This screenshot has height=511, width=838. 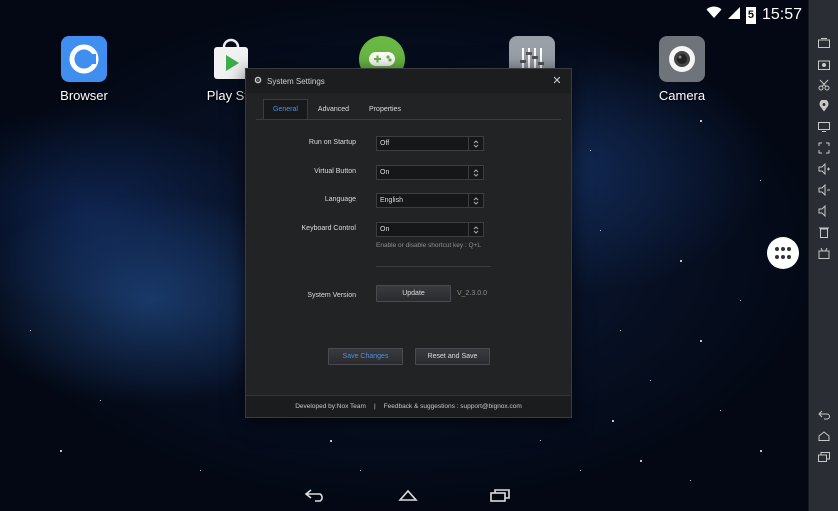 I want to click on system-version-label: System Version, so click(x=331, y=295).